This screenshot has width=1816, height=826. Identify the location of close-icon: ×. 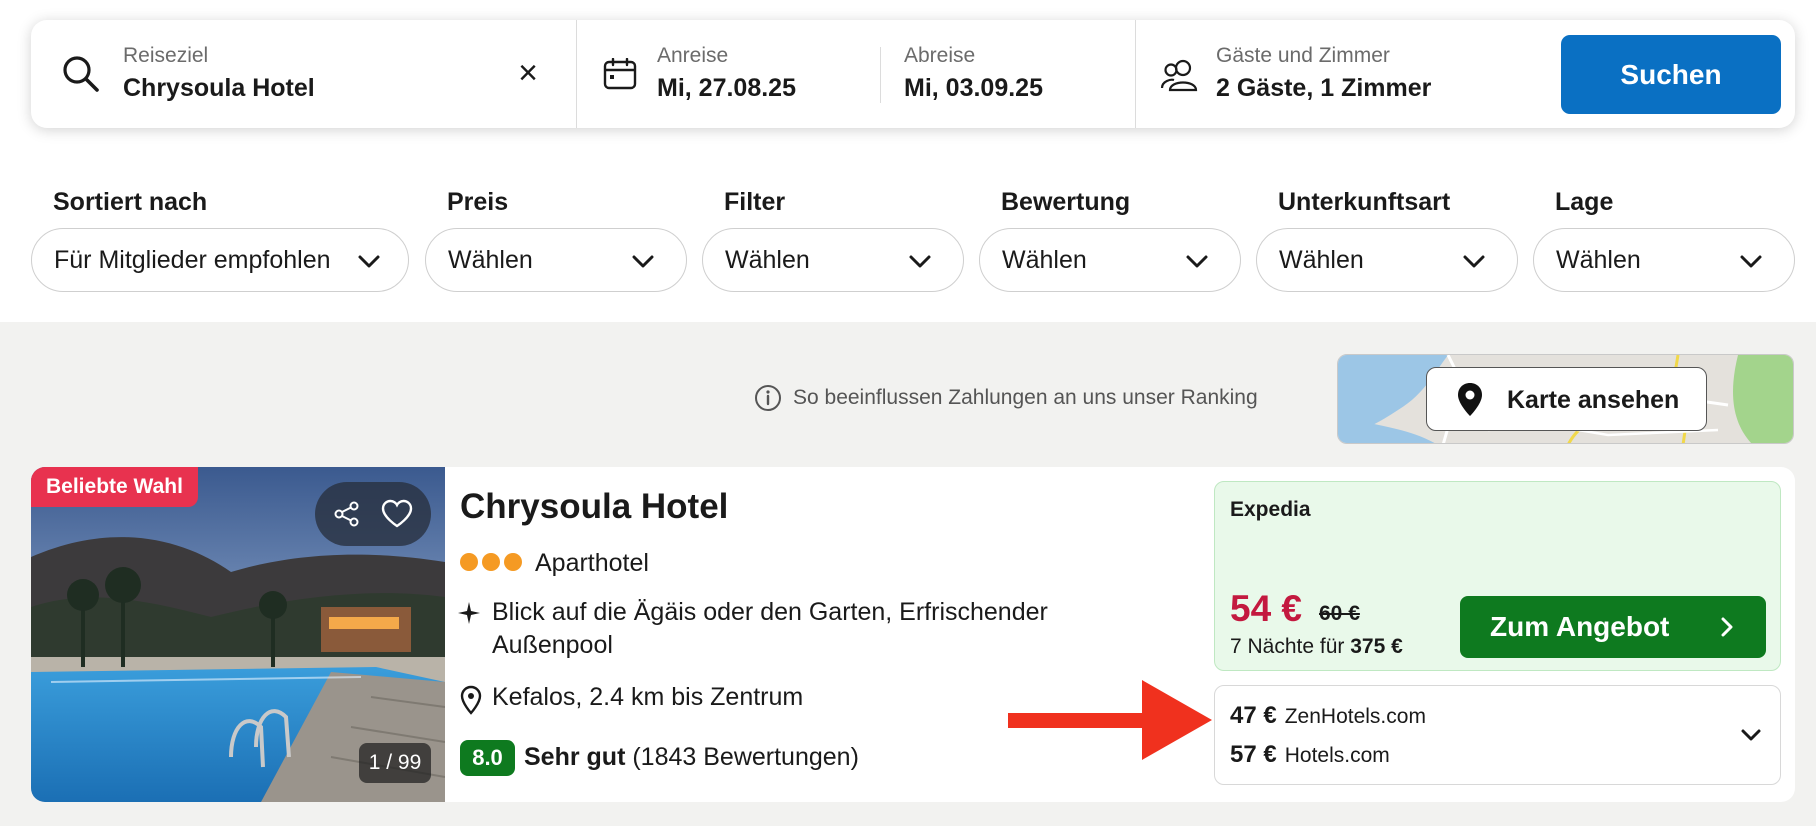
(528, 73).